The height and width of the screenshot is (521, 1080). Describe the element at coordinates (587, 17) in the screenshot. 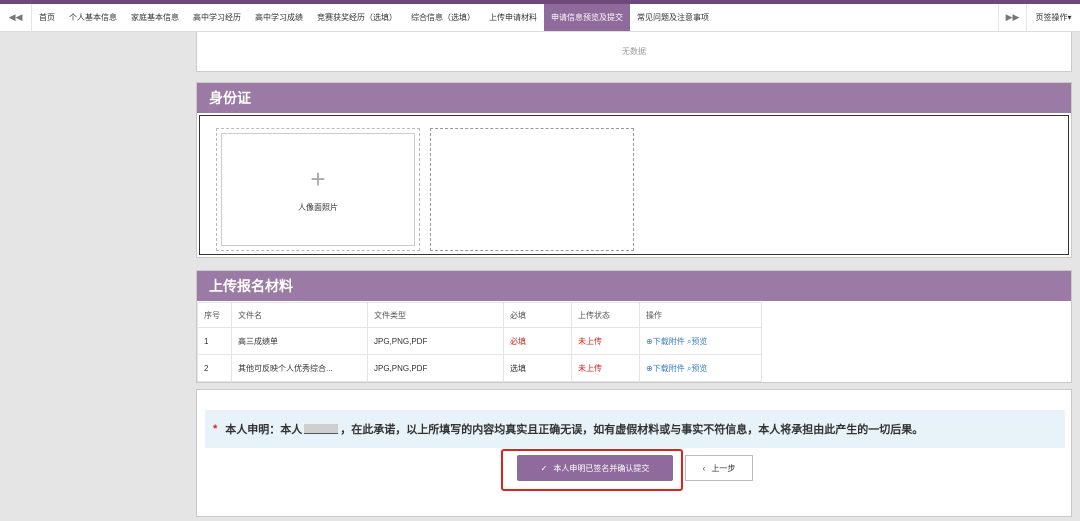

I see `tab-preview-submit: 申请信息预览及提交` at that location.